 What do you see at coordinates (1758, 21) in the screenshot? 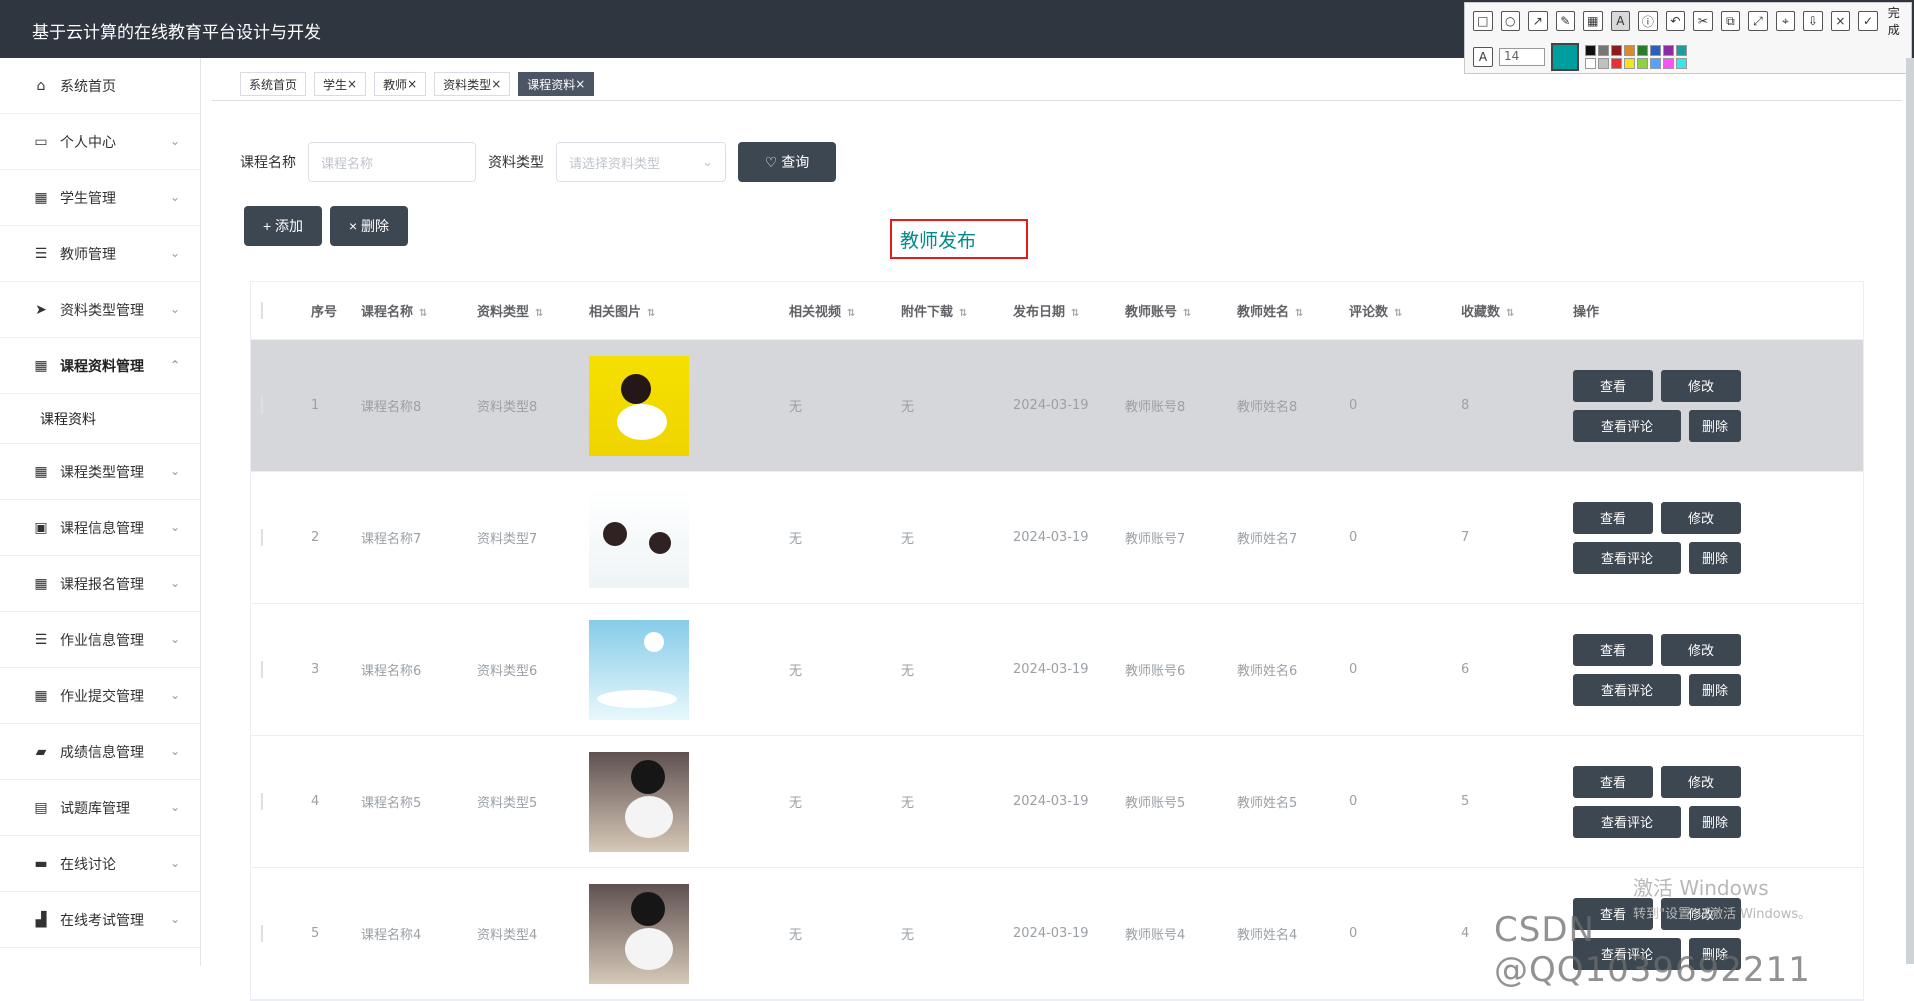
I see `expand-icon: ⤢` at bounding box center [1758, 21].